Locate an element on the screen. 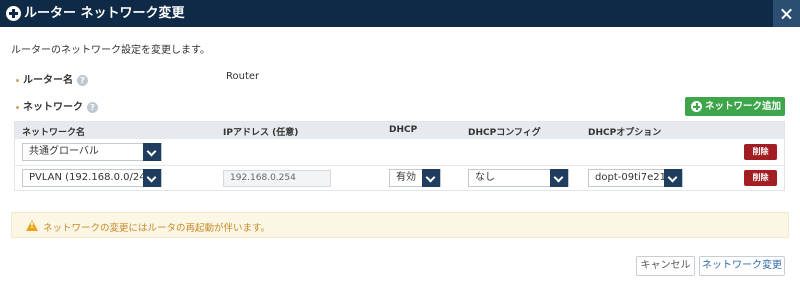 The height and width of the screenshot is (294, 800). router-name-value: Router is located at coordinates (243, 76).